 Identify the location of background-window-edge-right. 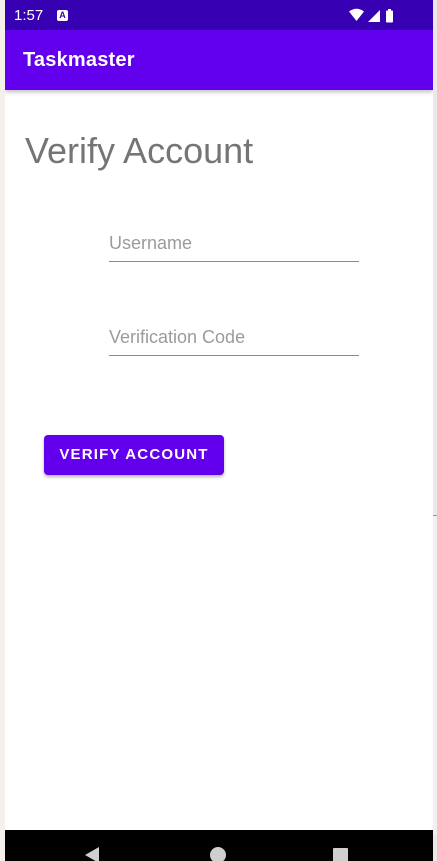
(435, 675).